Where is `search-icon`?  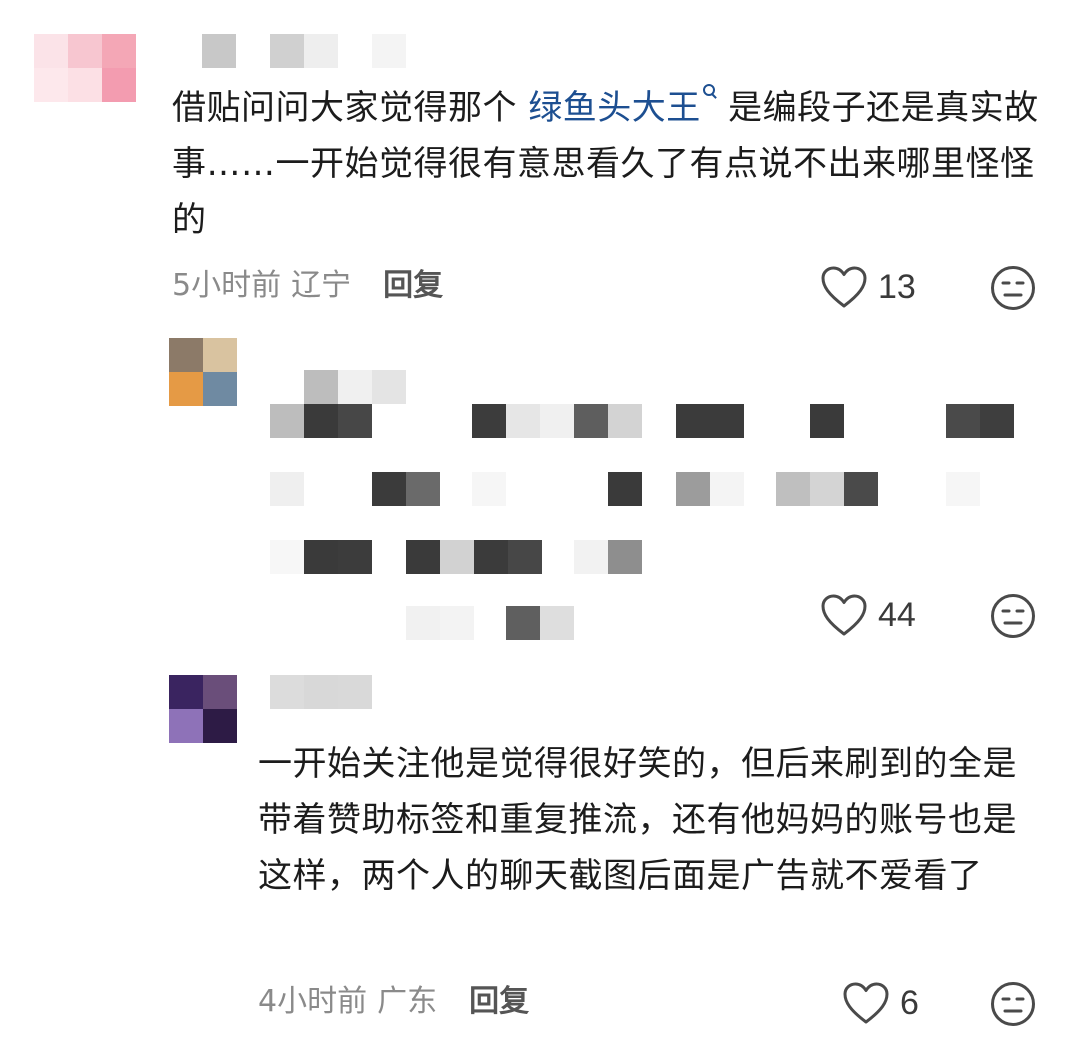
search-icon is located at coordinates (709, 91).